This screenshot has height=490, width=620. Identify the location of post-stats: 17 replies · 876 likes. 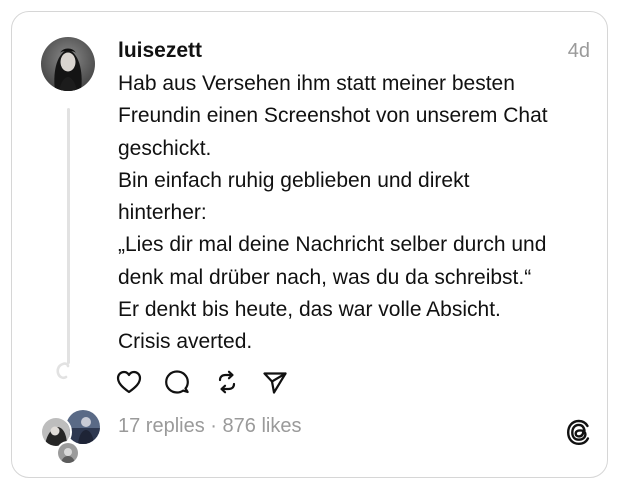
(209, 426).